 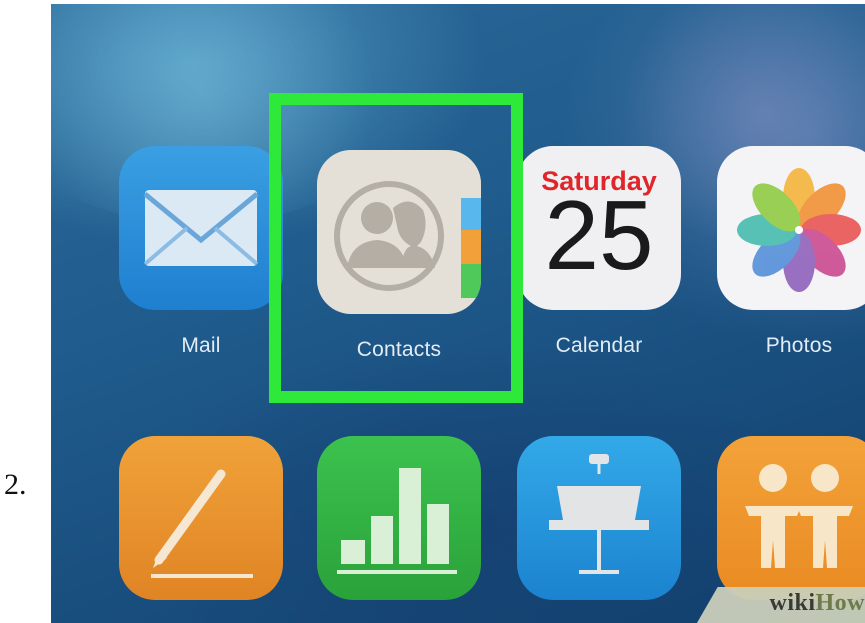 What do you see at coordinates (201, 228) in the screenshot?
I see `mail-icon` at bounding box center [201, 228].